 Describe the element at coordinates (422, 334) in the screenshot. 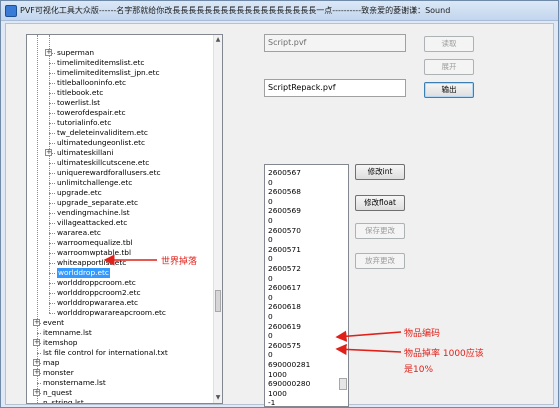

I see `item-code-annotation: 物品编码` at that location.